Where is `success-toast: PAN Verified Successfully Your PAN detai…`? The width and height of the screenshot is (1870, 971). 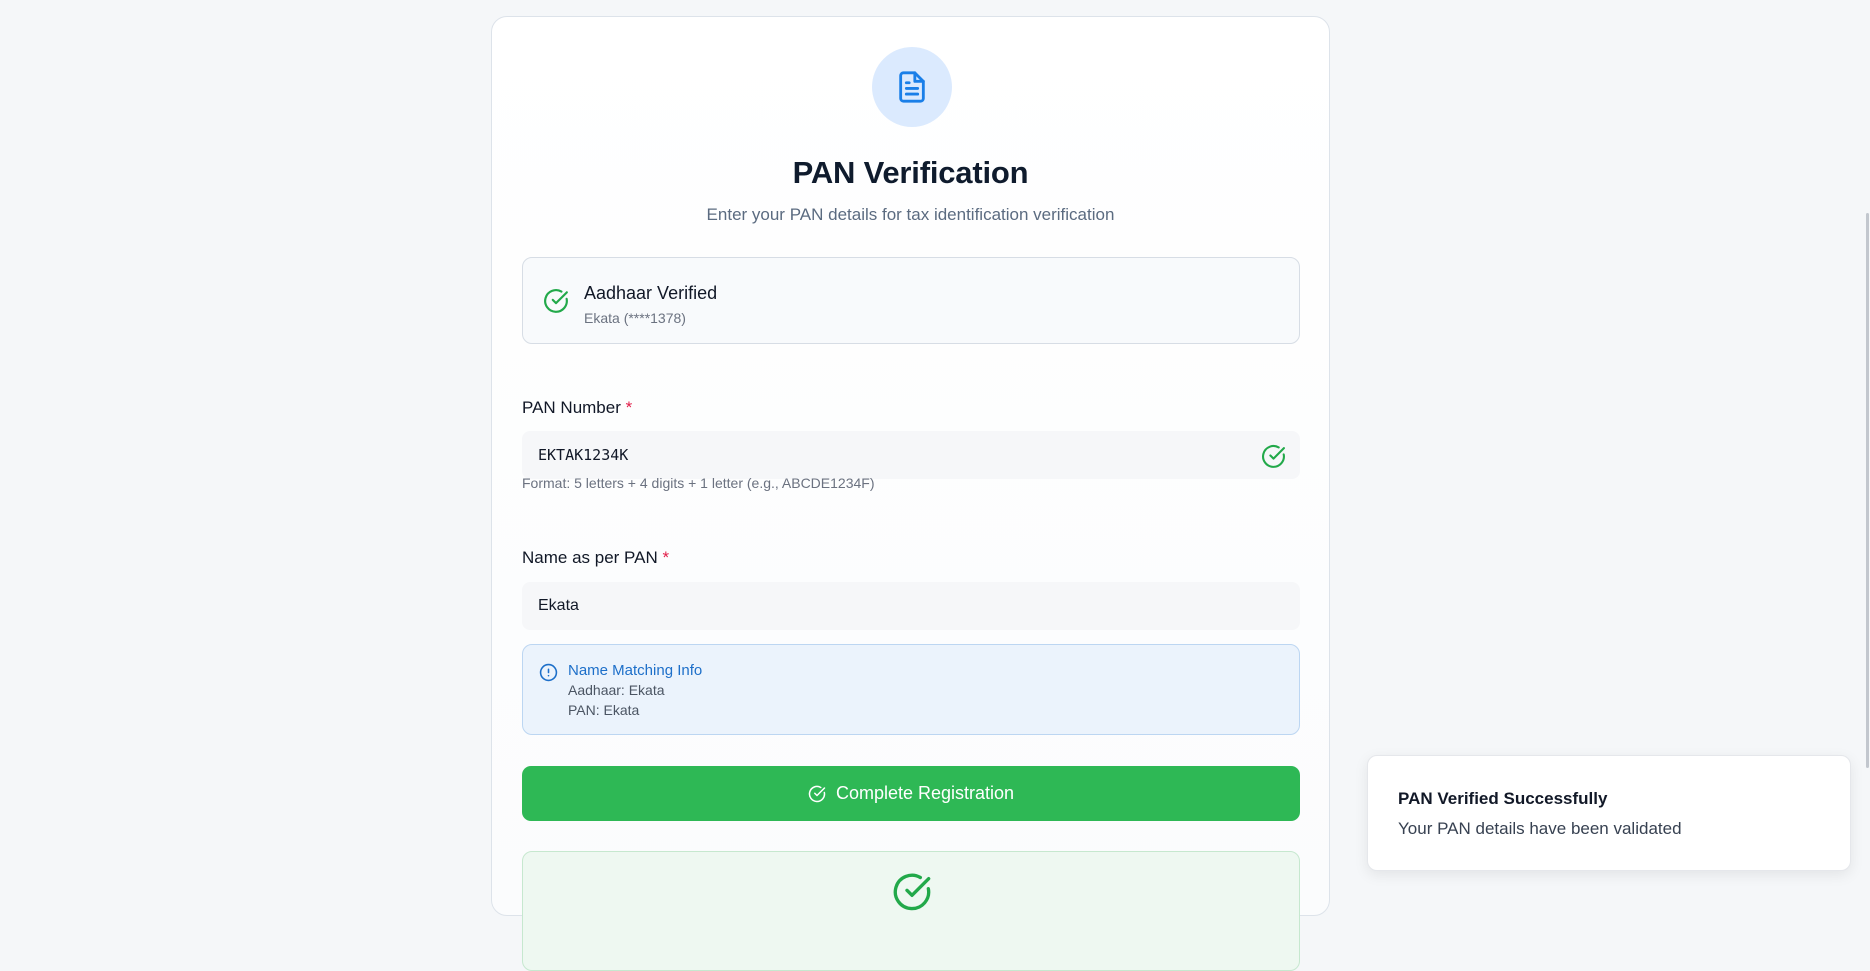
success-toast: PAN Verified Successfully Your PAN detai… is located at coordinates (1609, 813).